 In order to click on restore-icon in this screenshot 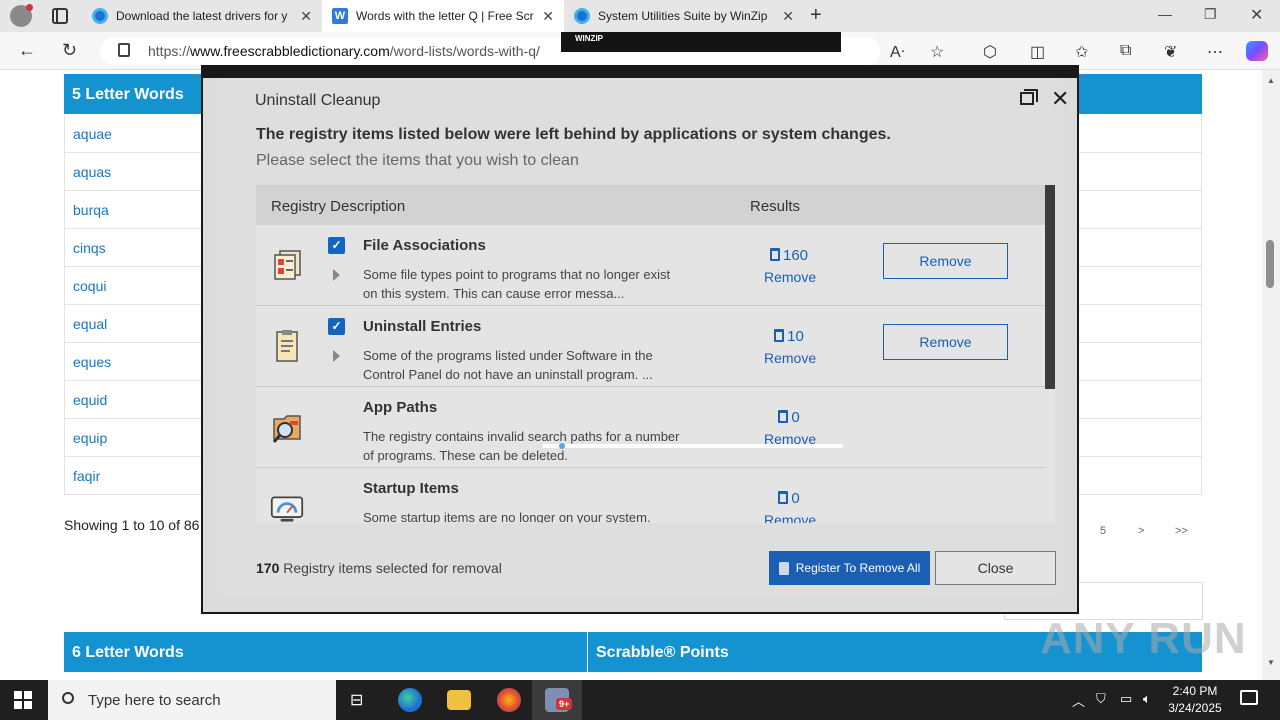, I will do `click(1029, 97)`.